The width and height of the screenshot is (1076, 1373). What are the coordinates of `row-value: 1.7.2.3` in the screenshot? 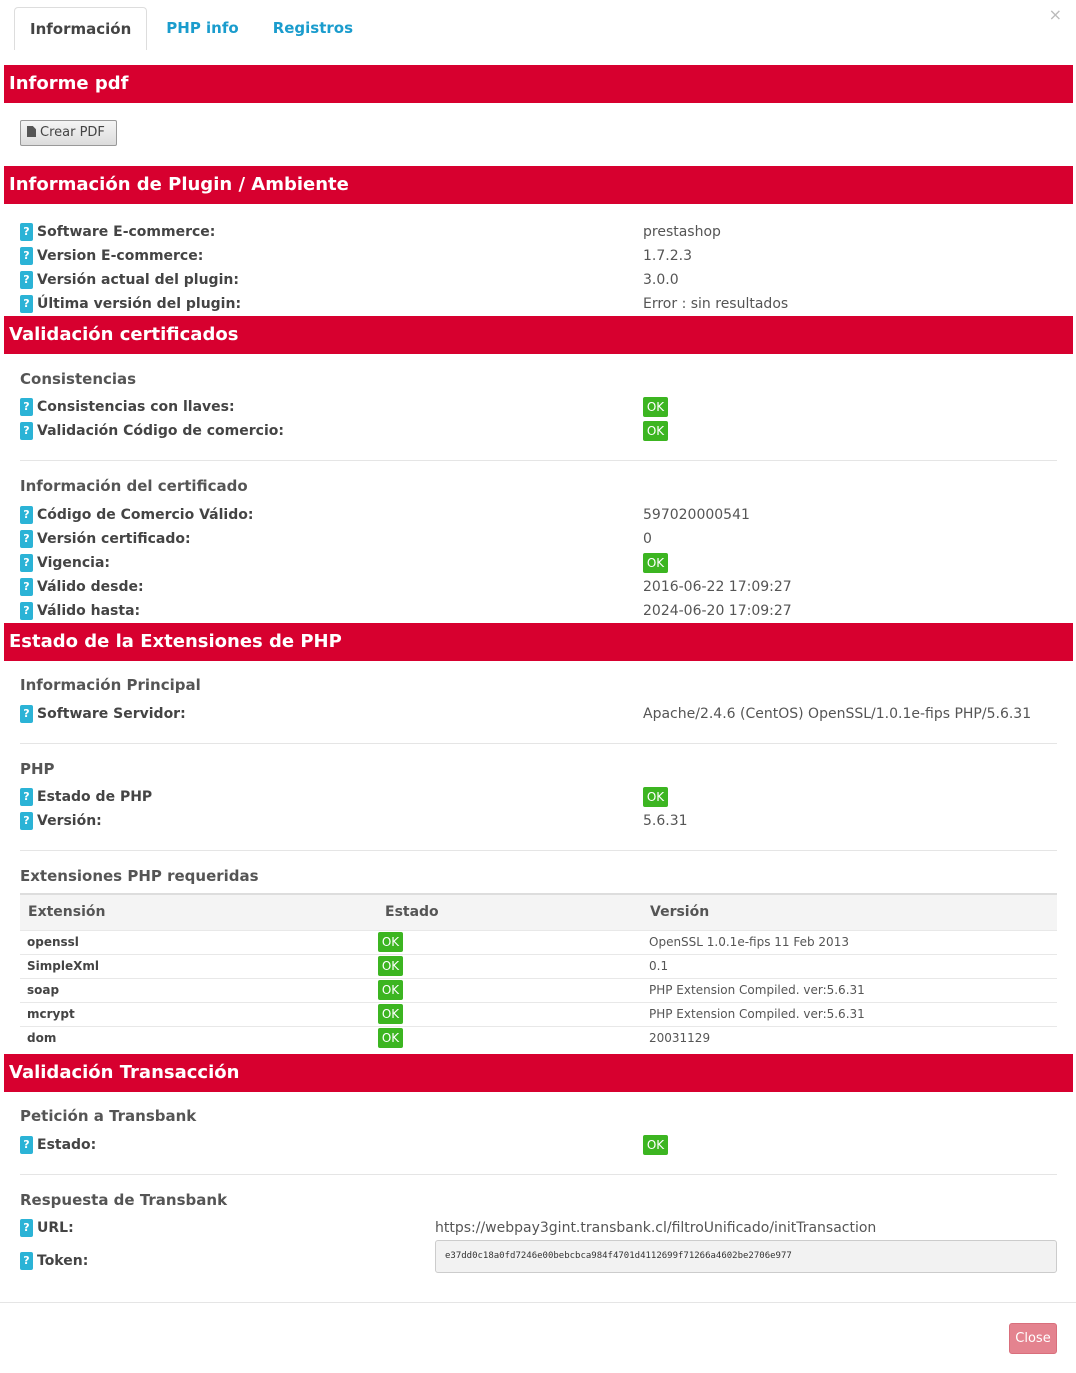 It's located at (667, 256).